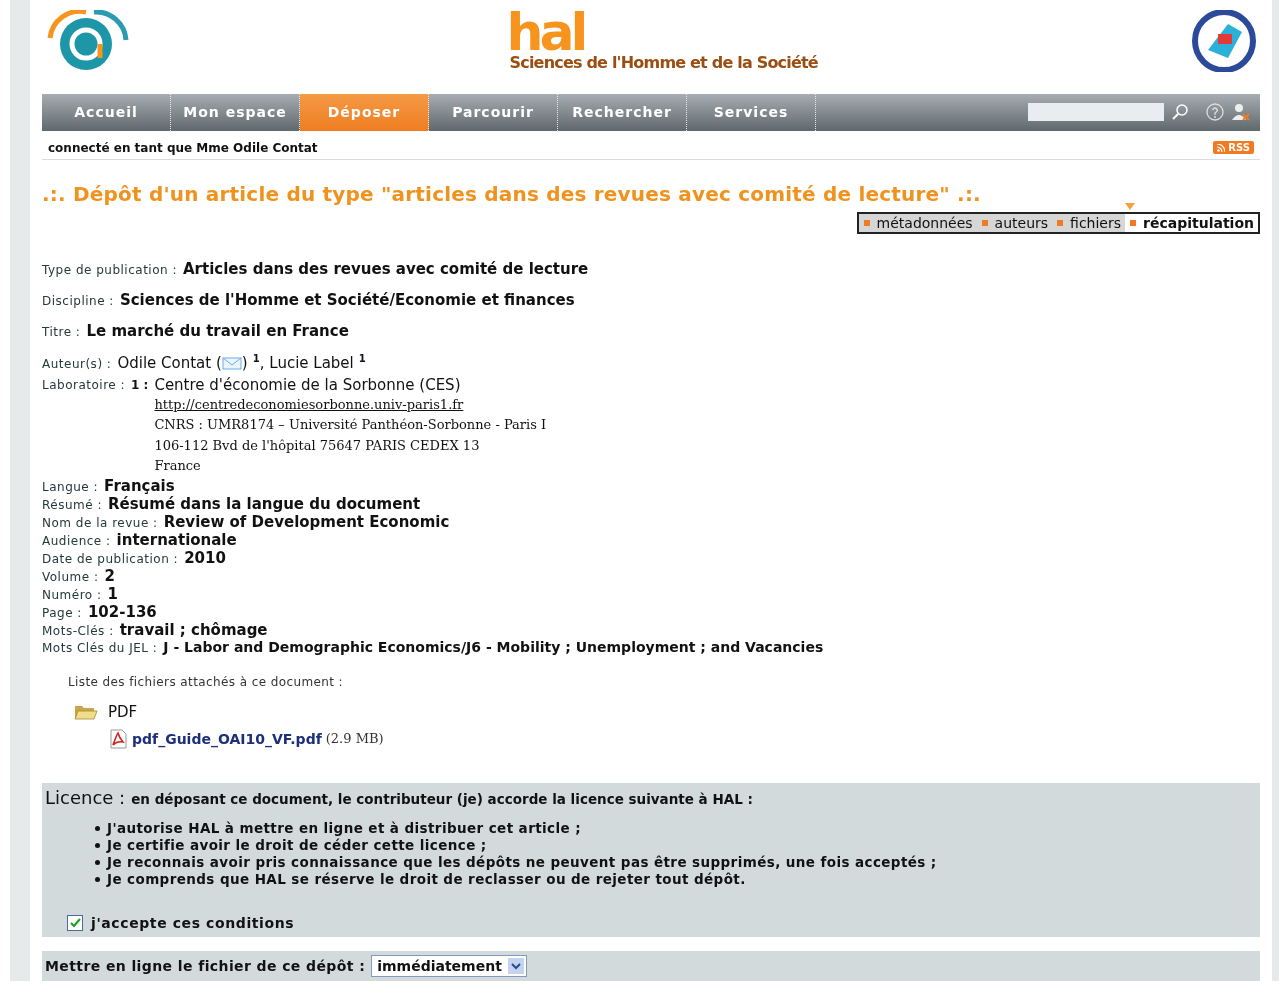  Describe the element at coordinates (306, 362) in the screenshot. I see `author-name: , Lucie Label` at that location.